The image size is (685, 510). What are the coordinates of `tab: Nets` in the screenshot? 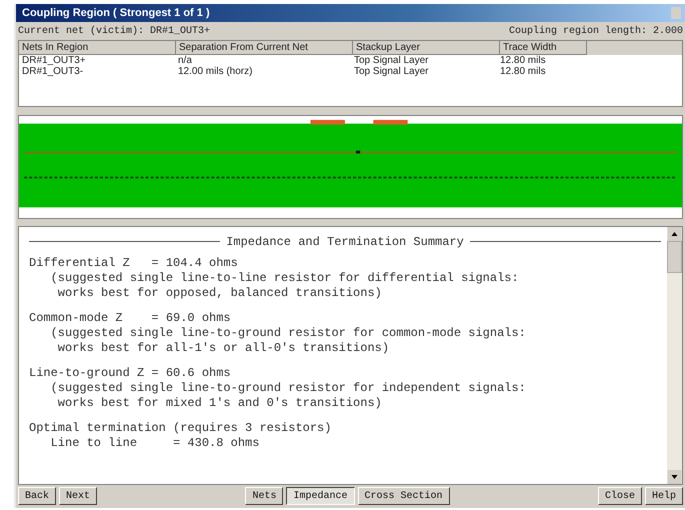 It's located at (264, 496).